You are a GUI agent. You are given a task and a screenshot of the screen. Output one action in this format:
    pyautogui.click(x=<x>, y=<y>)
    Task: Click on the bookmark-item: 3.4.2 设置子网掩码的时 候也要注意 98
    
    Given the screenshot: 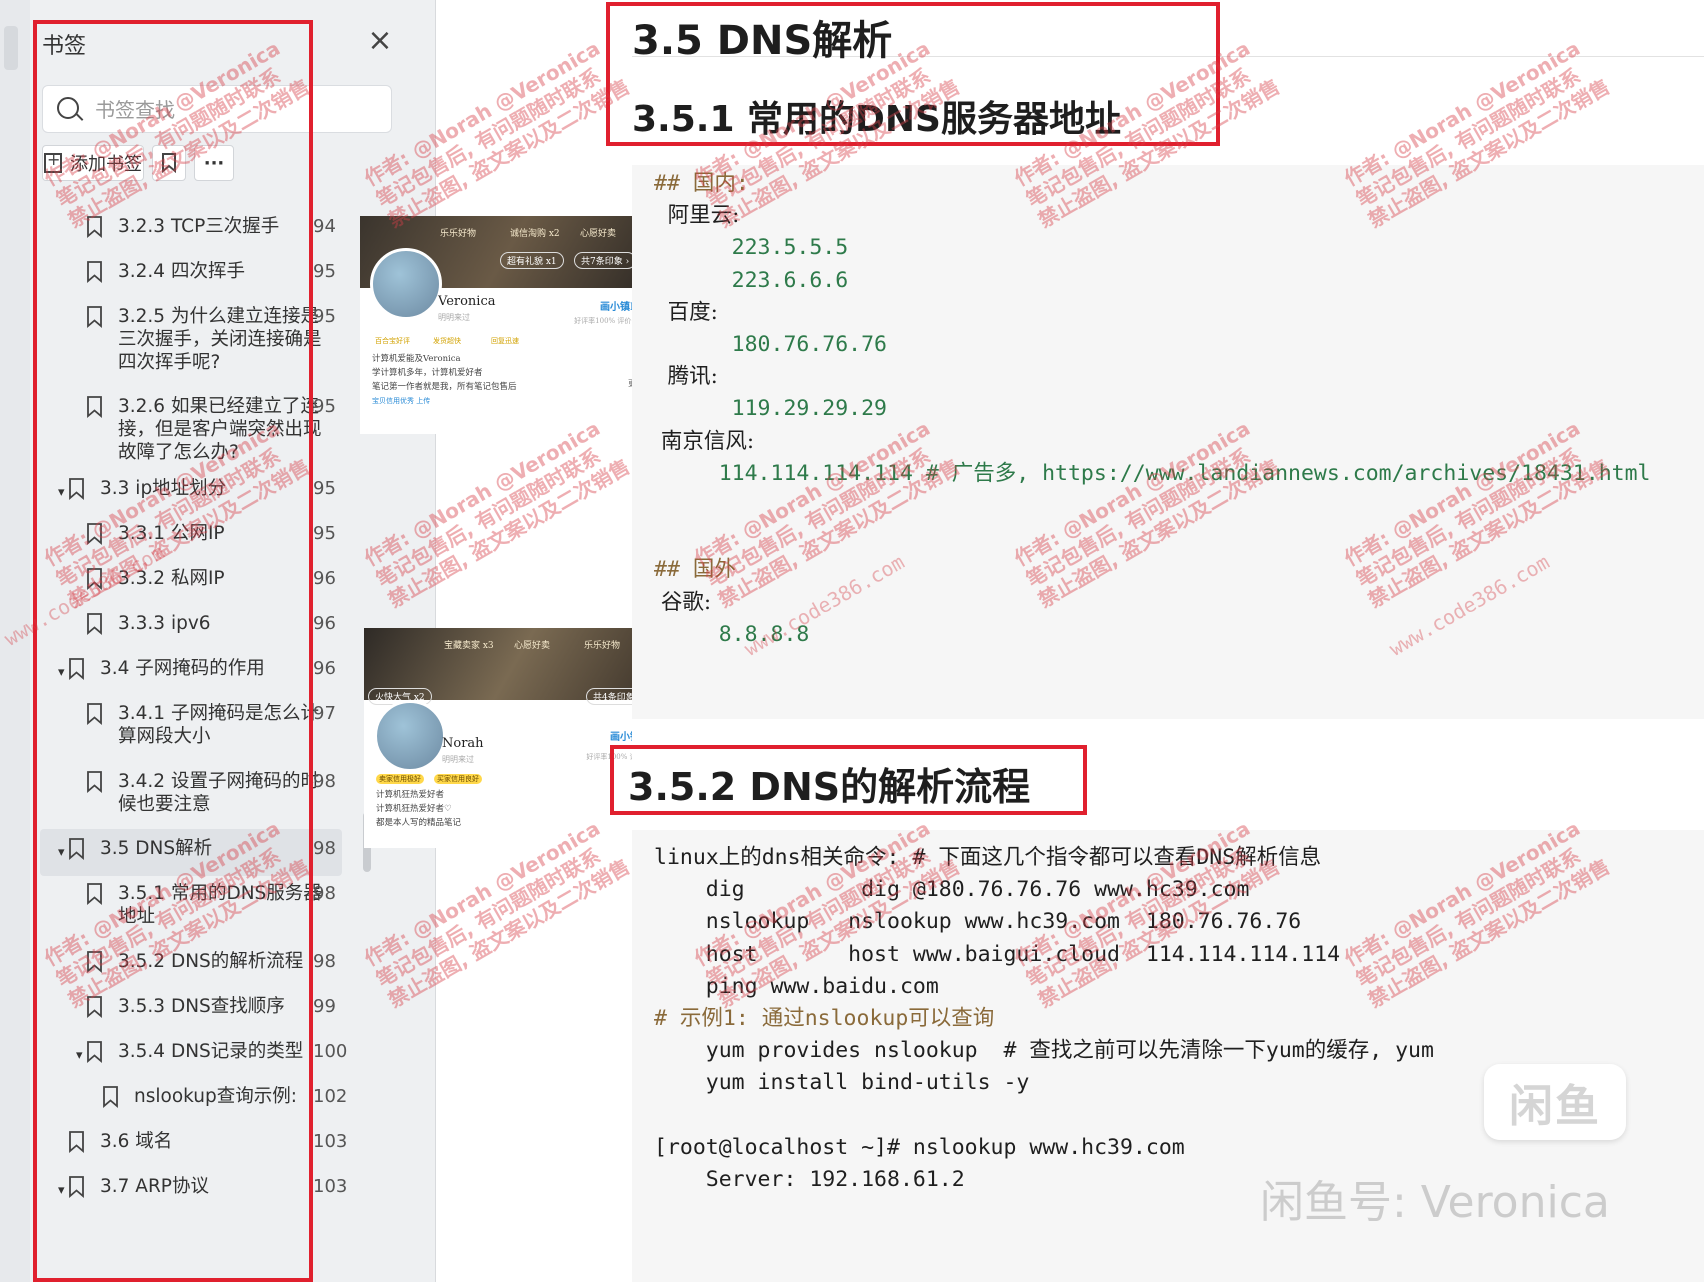 What is the action you would take?
    pyautogui.click(x=210, y=793)
    